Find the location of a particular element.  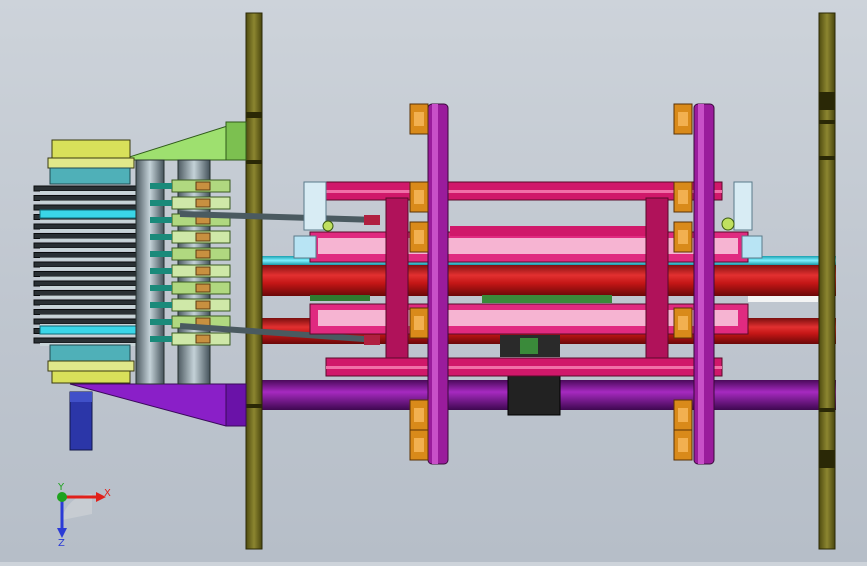

upper-crossbar is located at coordinates (524, 191).